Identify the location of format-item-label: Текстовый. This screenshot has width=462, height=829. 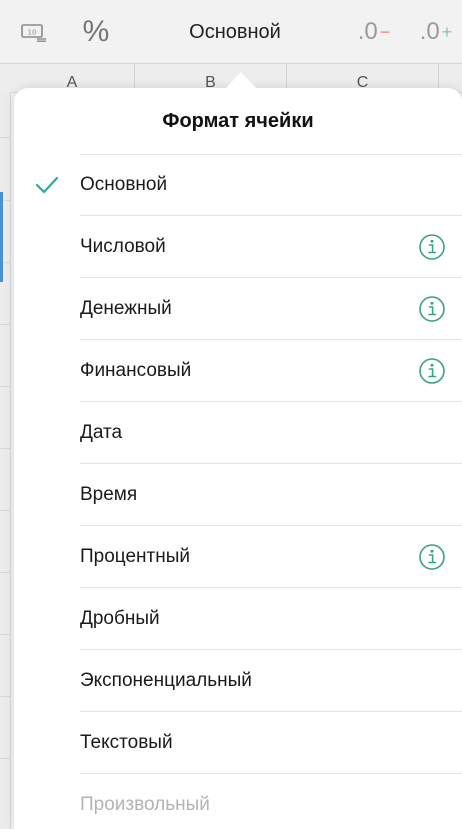
(126, 742).